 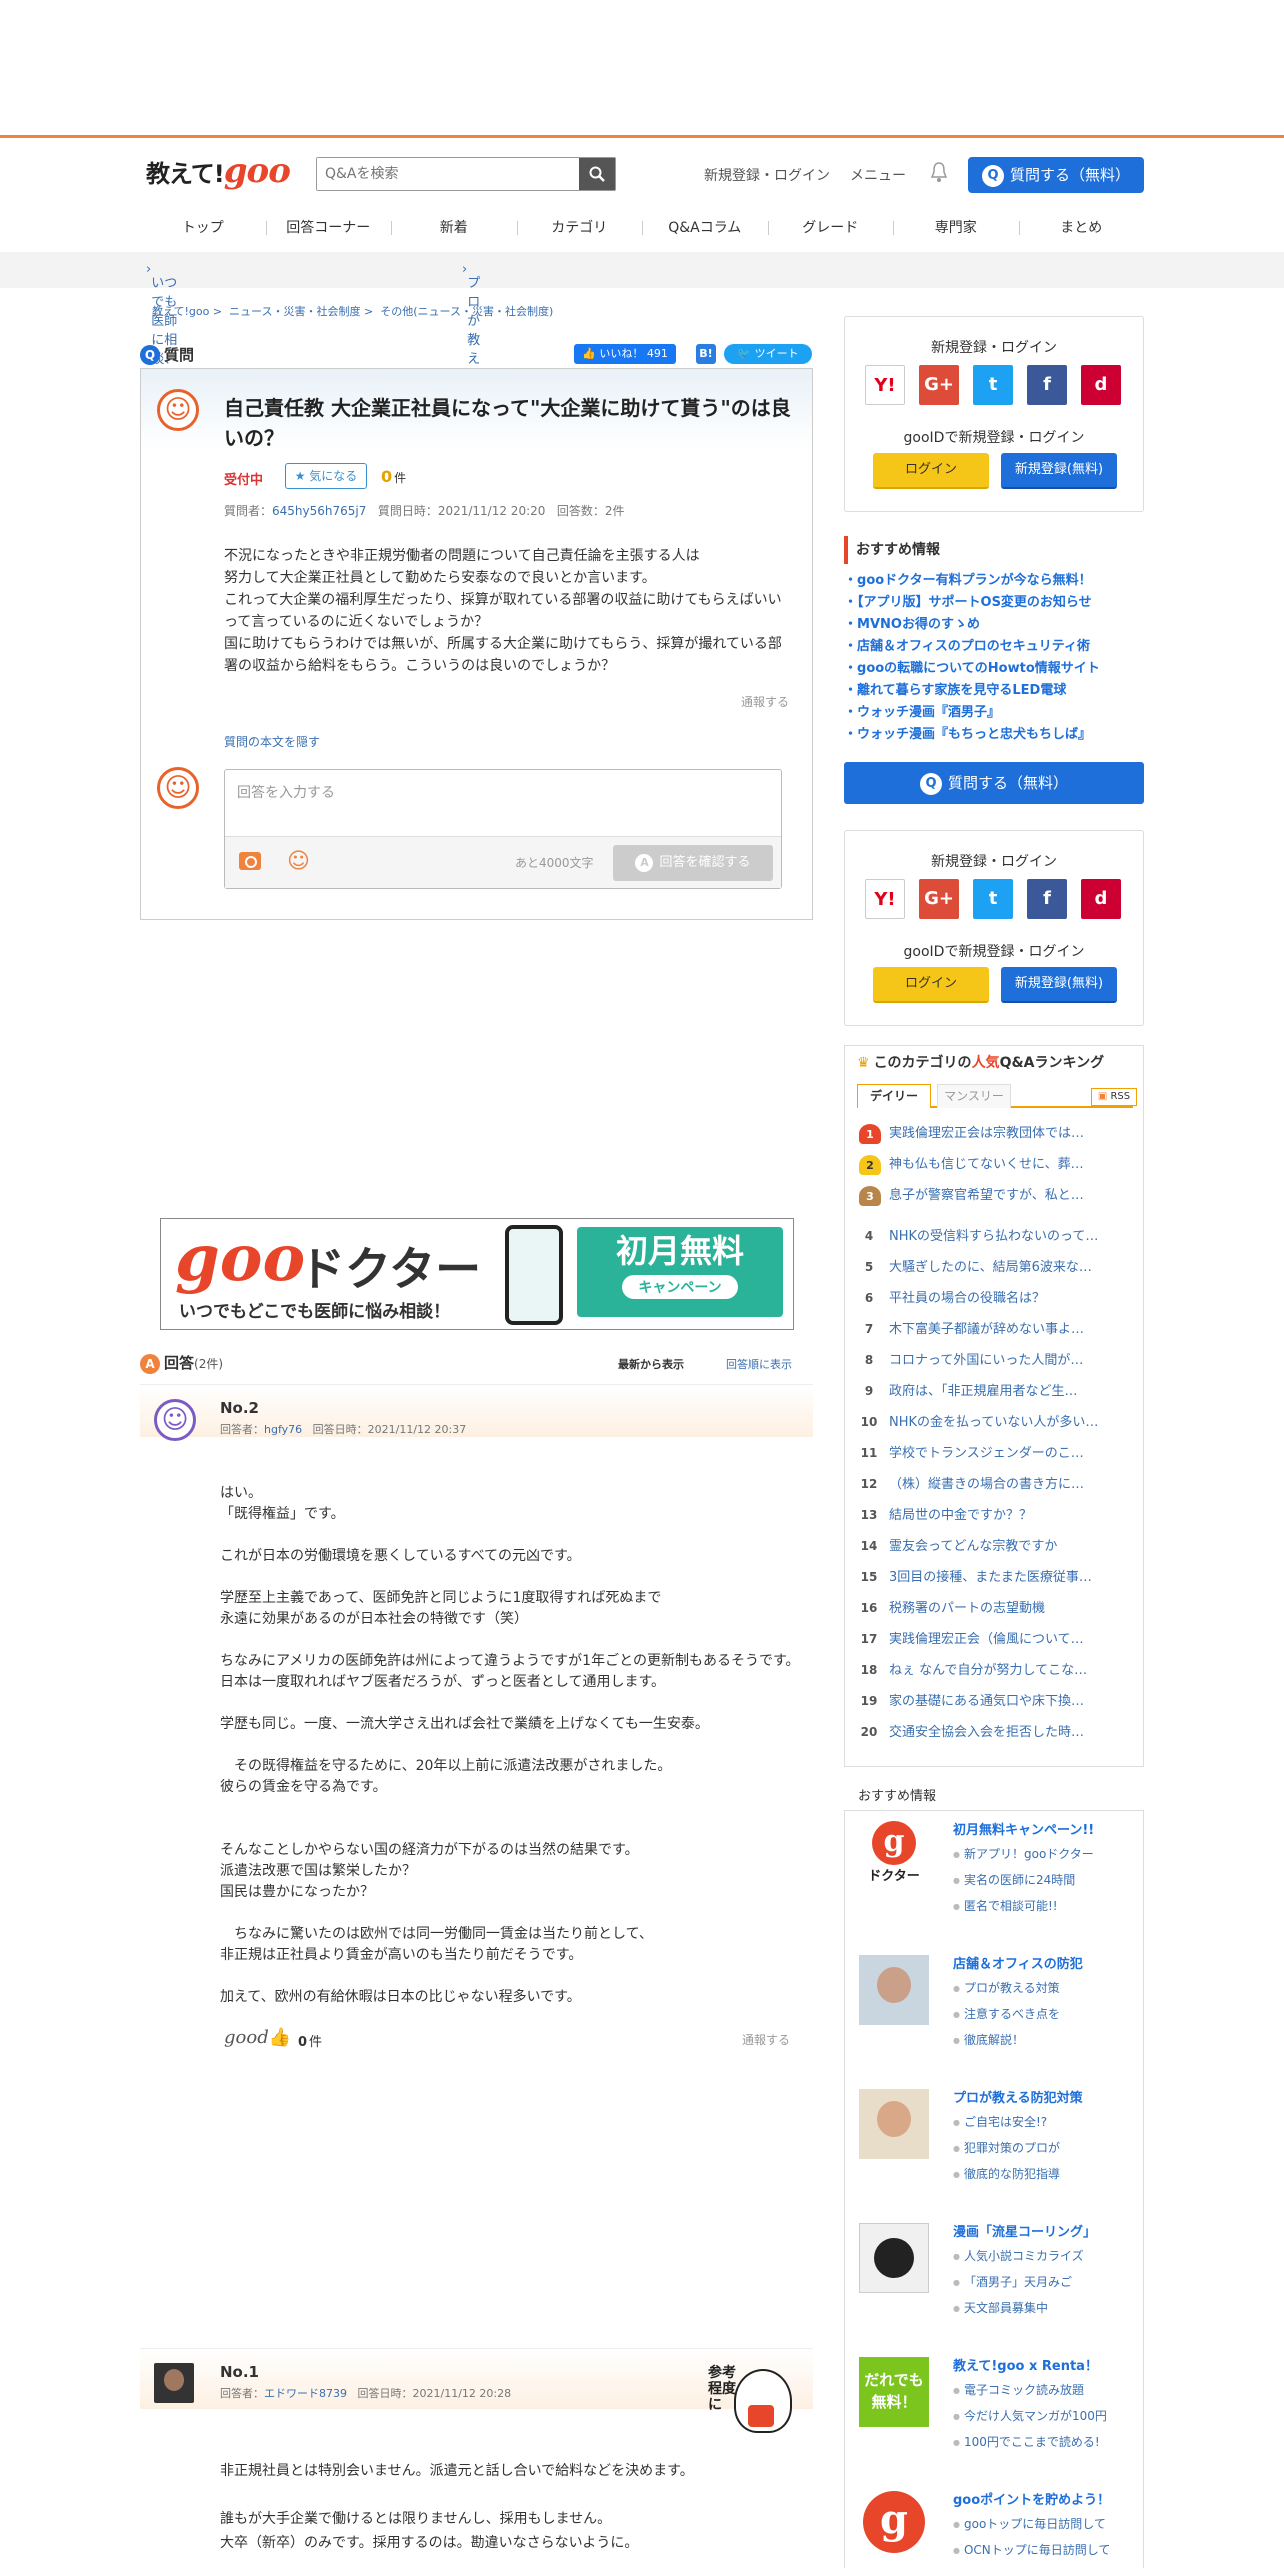 What do you see at coordinates (328, 228) in the screenshot?
I see `nav-item-answer-corner: 回答コーナー` at bounding box center [328, 228].